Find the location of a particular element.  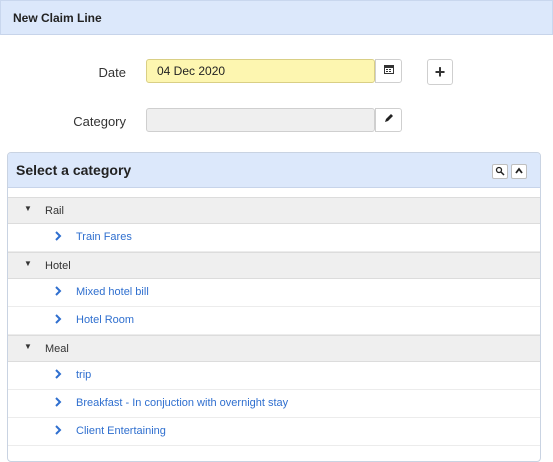

search-icon is located at coordinates (500, 172).